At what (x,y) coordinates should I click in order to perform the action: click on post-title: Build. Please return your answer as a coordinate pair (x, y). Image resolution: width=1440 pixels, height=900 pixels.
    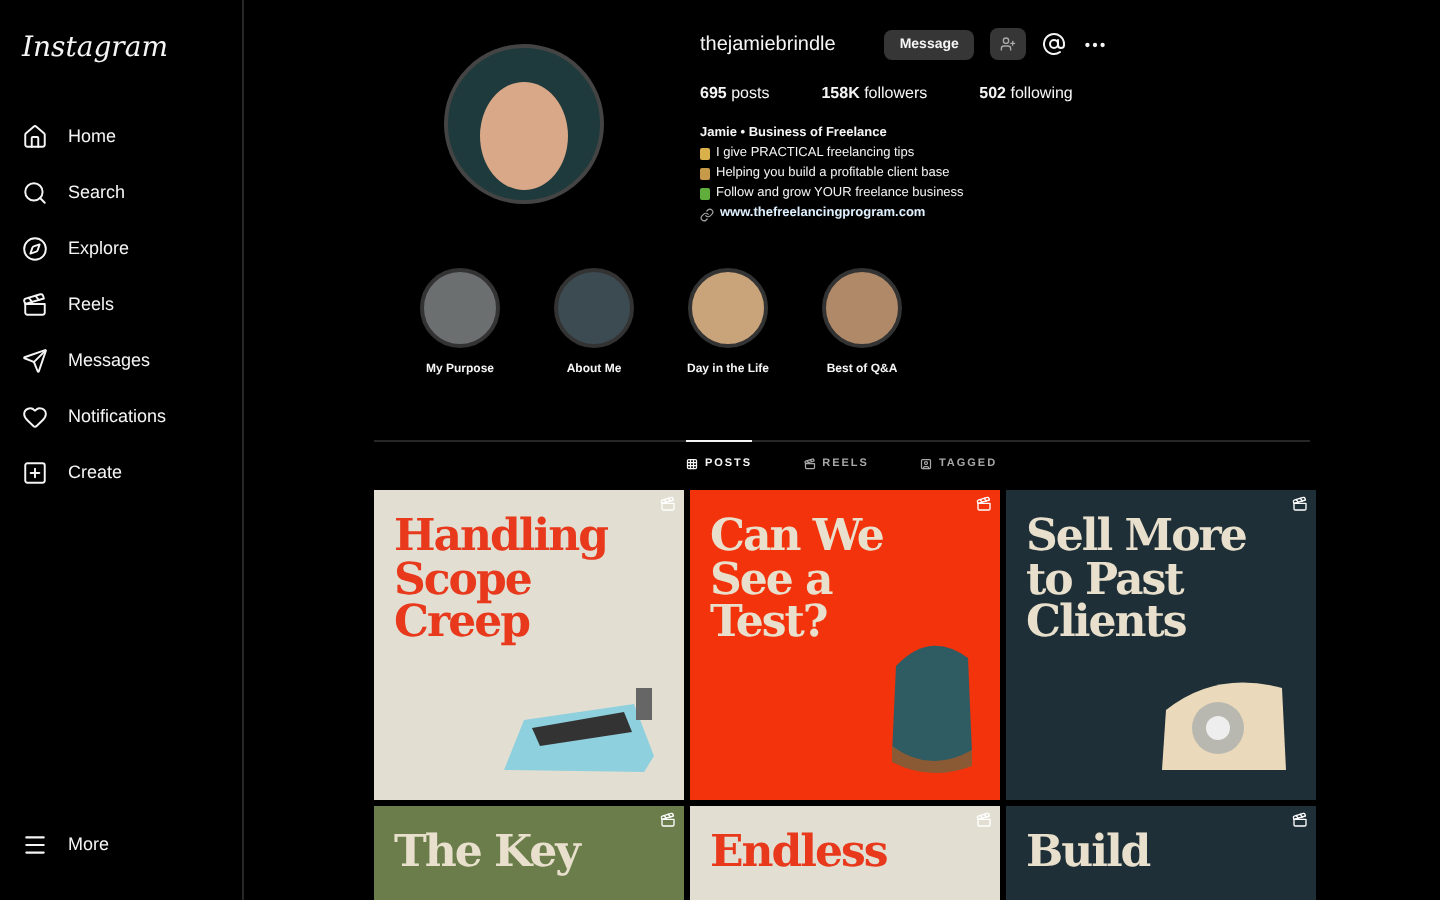
    Looking at the image, I should click on (1088, 854).